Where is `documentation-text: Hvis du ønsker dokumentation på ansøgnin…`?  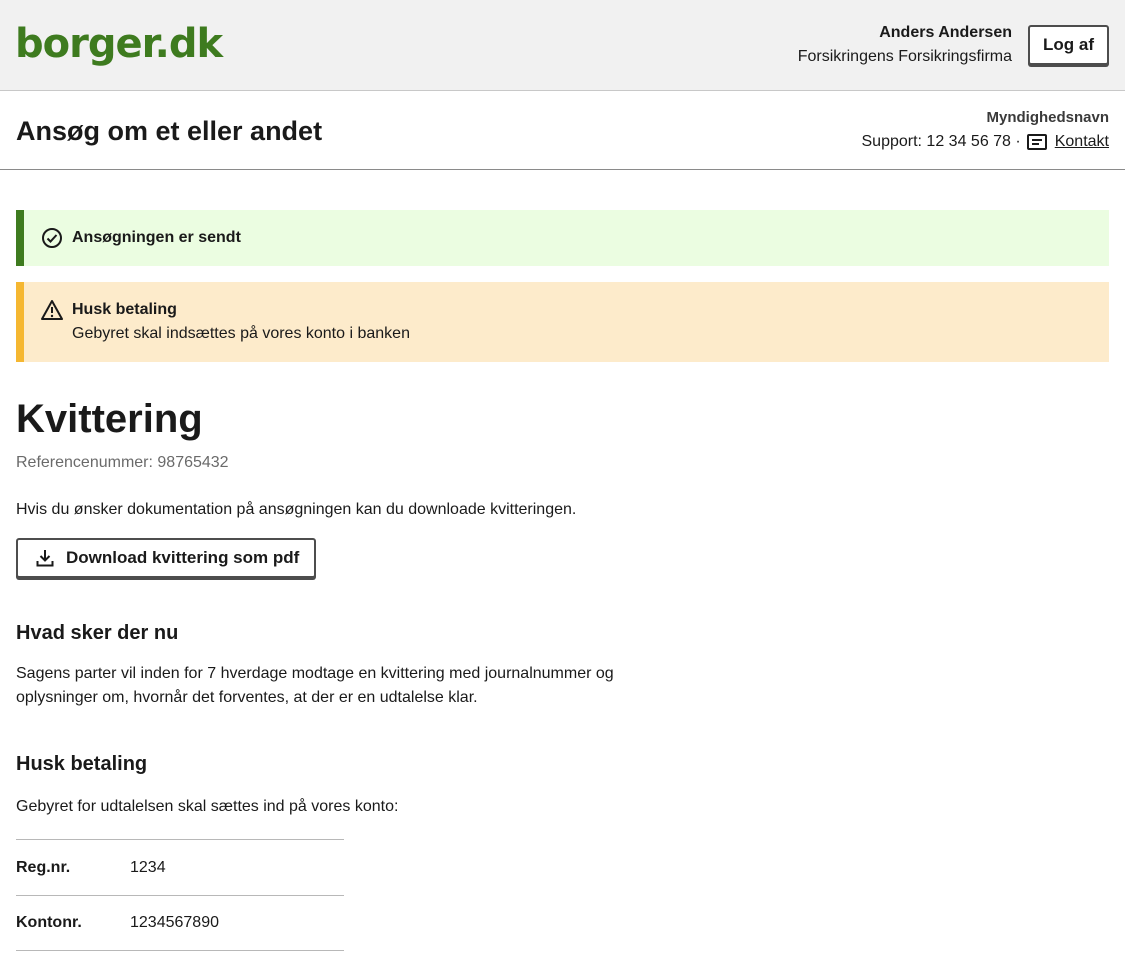
documentation-text: Hvis du ønsker dokumentation på ansøgnin… is located at coordinates (296, 509).